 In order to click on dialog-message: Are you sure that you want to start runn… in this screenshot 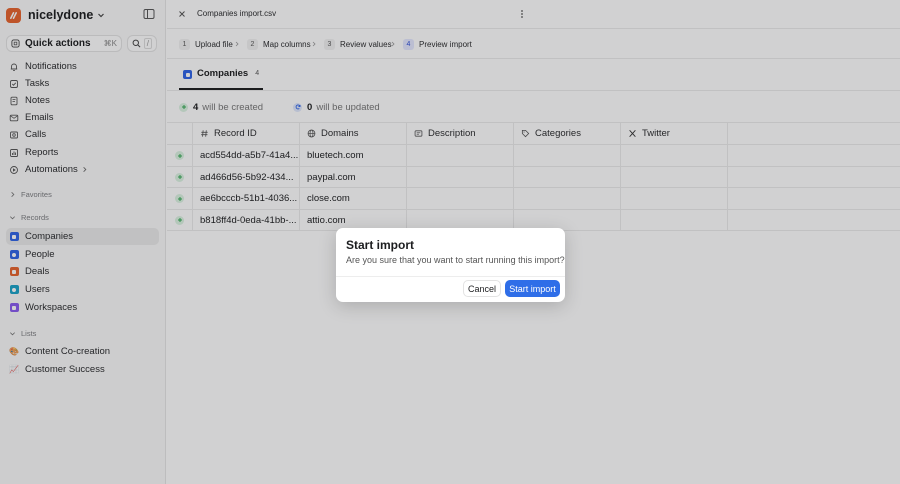, I will do `click(455, 260)`.